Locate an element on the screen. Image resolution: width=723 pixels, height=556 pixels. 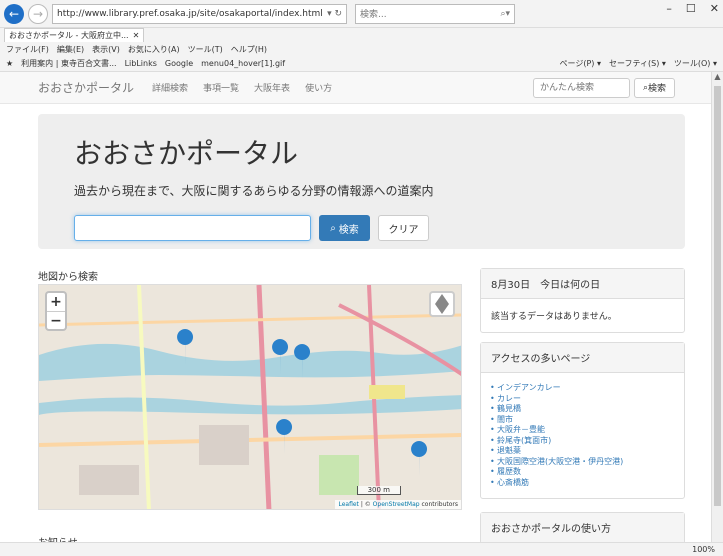
browser-tab: おおさかポータル - 大阪府立中... ✕ is located at coordinates (74, 35).